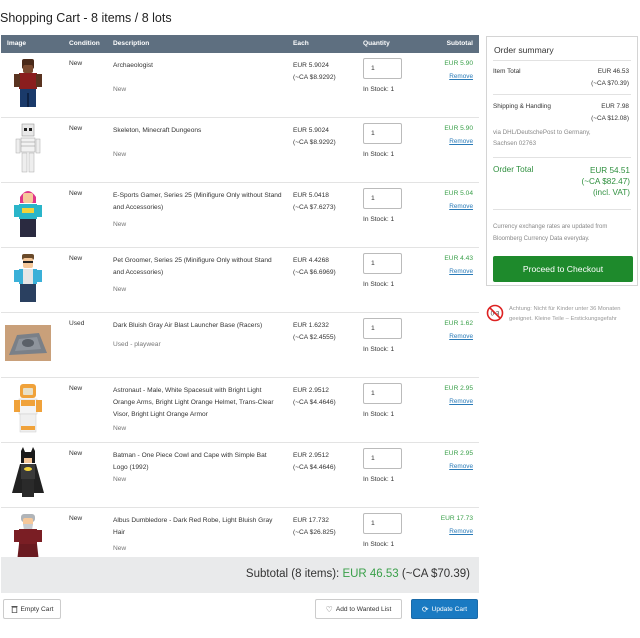 The image size is (640, 638). What do you see at coordinates (314, 207) in the screenshot?
I see `each-cad: (~CA $7.6273)` at bounding box center [314, 207].